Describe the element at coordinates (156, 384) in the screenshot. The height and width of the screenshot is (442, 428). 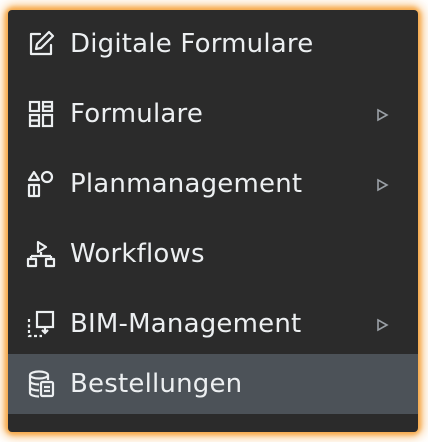
I see `menu-item-label: Bestellungen` at that location.